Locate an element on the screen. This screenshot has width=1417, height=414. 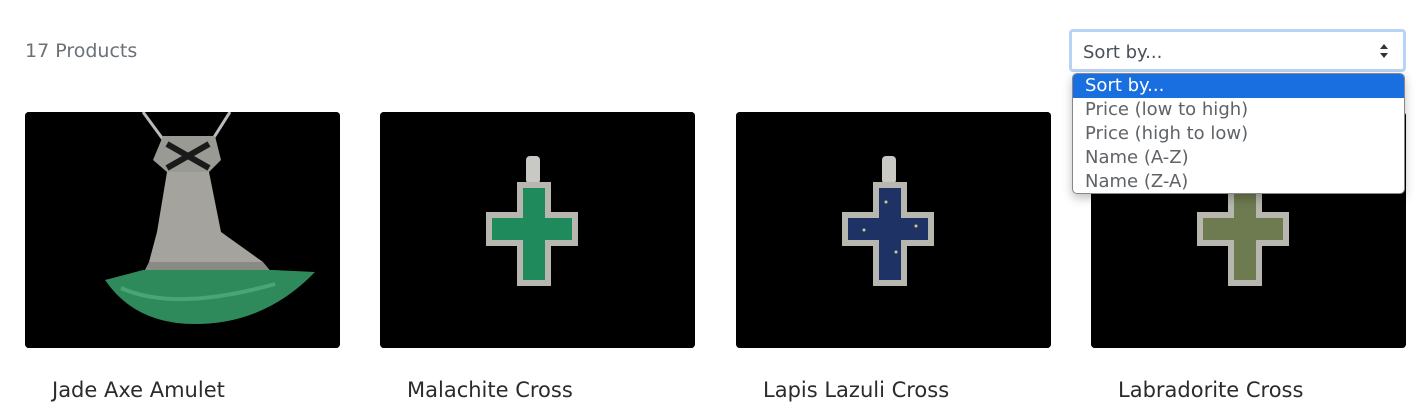
jade-axe-pendant-image is located at coordinates (182, 230).